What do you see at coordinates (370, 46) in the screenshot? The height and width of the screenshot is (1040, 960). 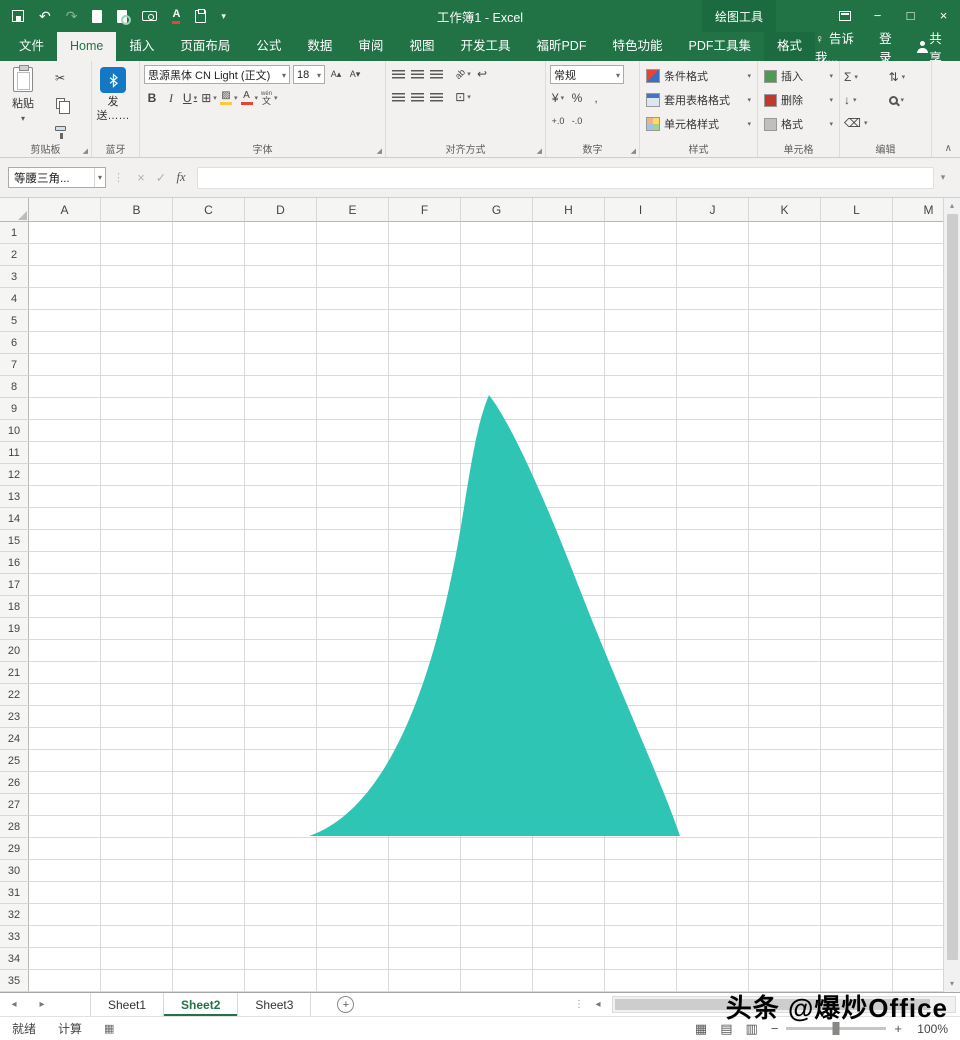 I see `tab-审阅: 审阅` at bounding box center [370, 46].